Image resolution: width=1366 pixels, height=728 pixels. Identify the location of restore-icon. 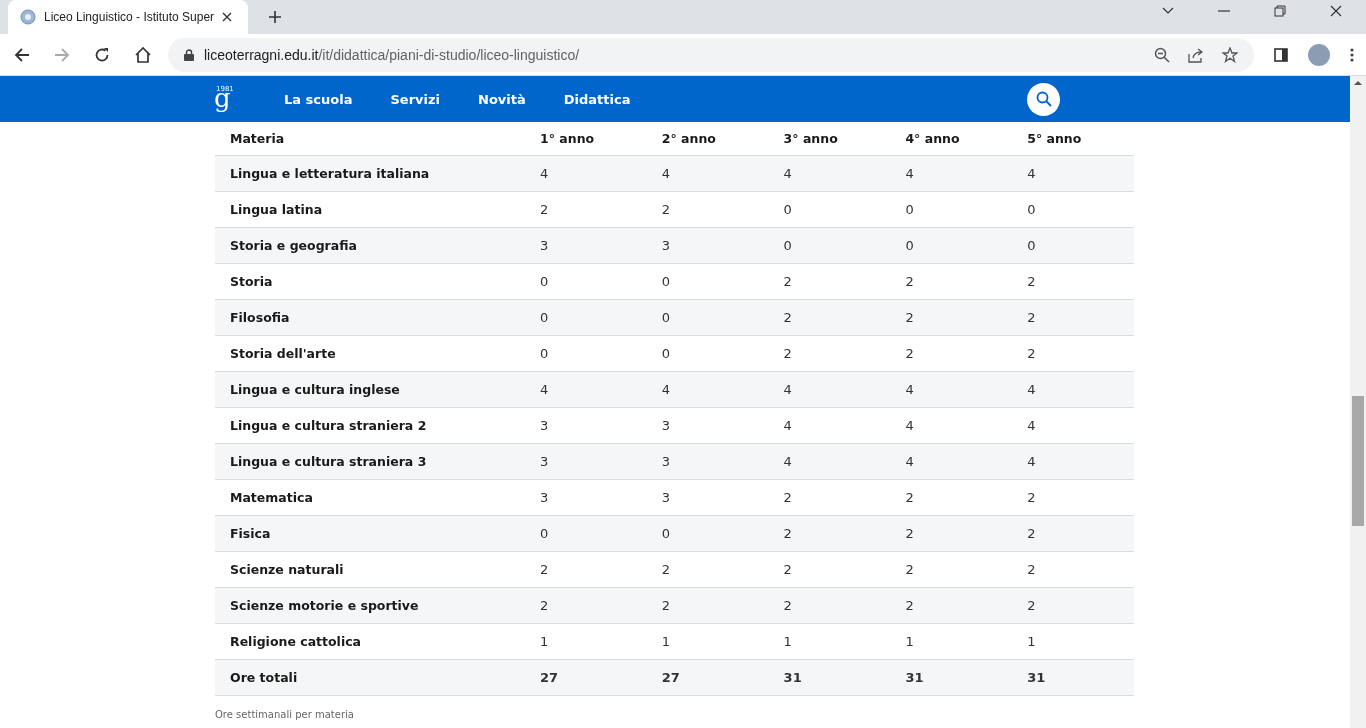
(1280, 11).